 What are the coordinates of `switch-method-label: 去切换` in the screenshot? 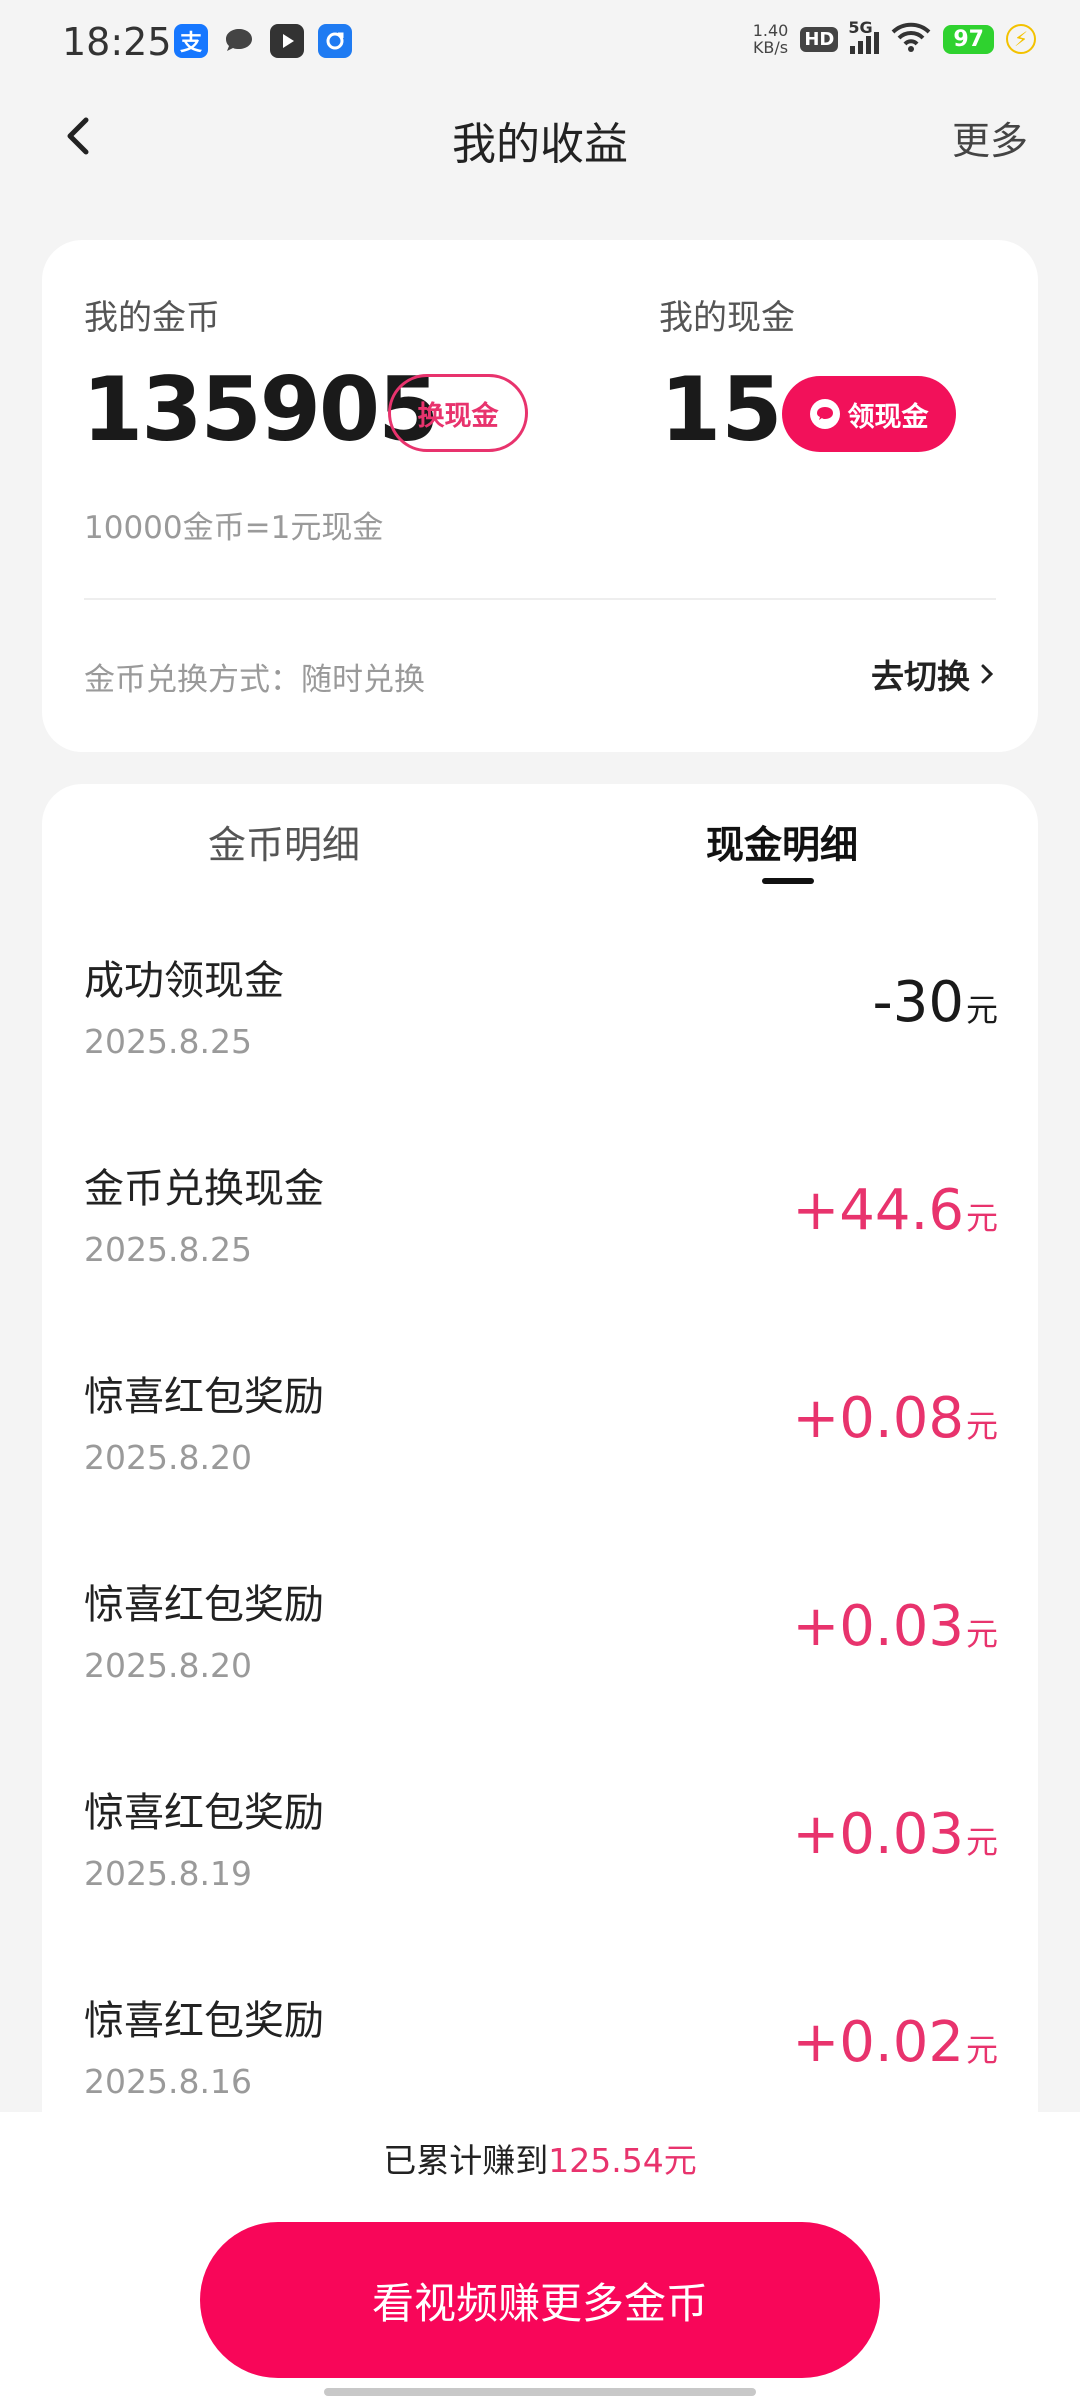 It's located at (920, 676).